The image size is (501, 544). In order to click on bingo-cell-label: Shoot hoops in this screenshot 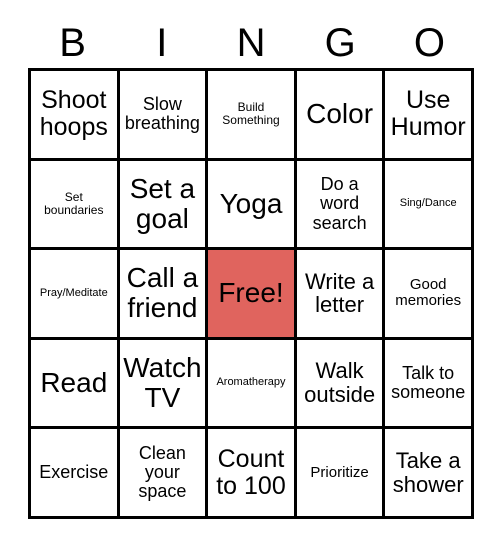, I will do `click(73, 114)`.